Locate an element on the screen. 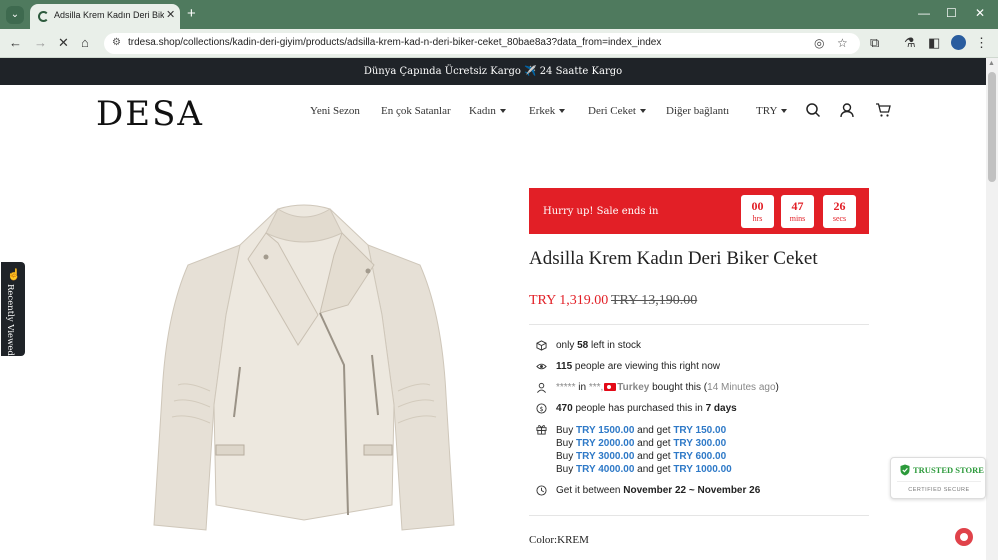 This screenshot has height=560, width=998. trusted-title: TRUSTED STORE is located at coordinates (948, 470).